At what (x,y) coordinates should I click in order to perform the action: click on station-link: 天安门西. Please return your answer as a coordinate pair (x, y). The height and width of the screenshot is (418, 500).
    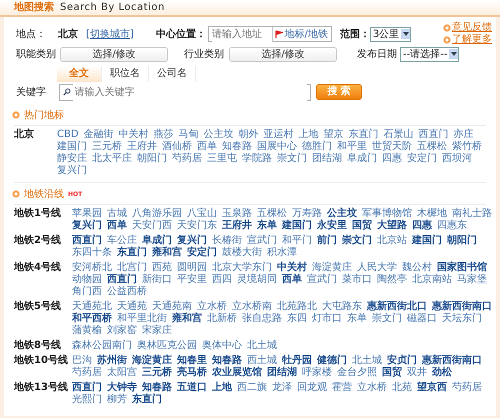
    Looking at the image, I should click on (152, 226).